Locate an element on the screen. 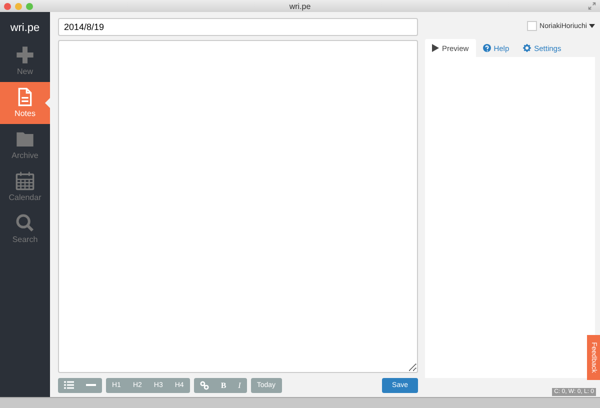 The height and width of the screenshot is (408, 600). sidebar-item: Search is located at coordinates (25, 229).